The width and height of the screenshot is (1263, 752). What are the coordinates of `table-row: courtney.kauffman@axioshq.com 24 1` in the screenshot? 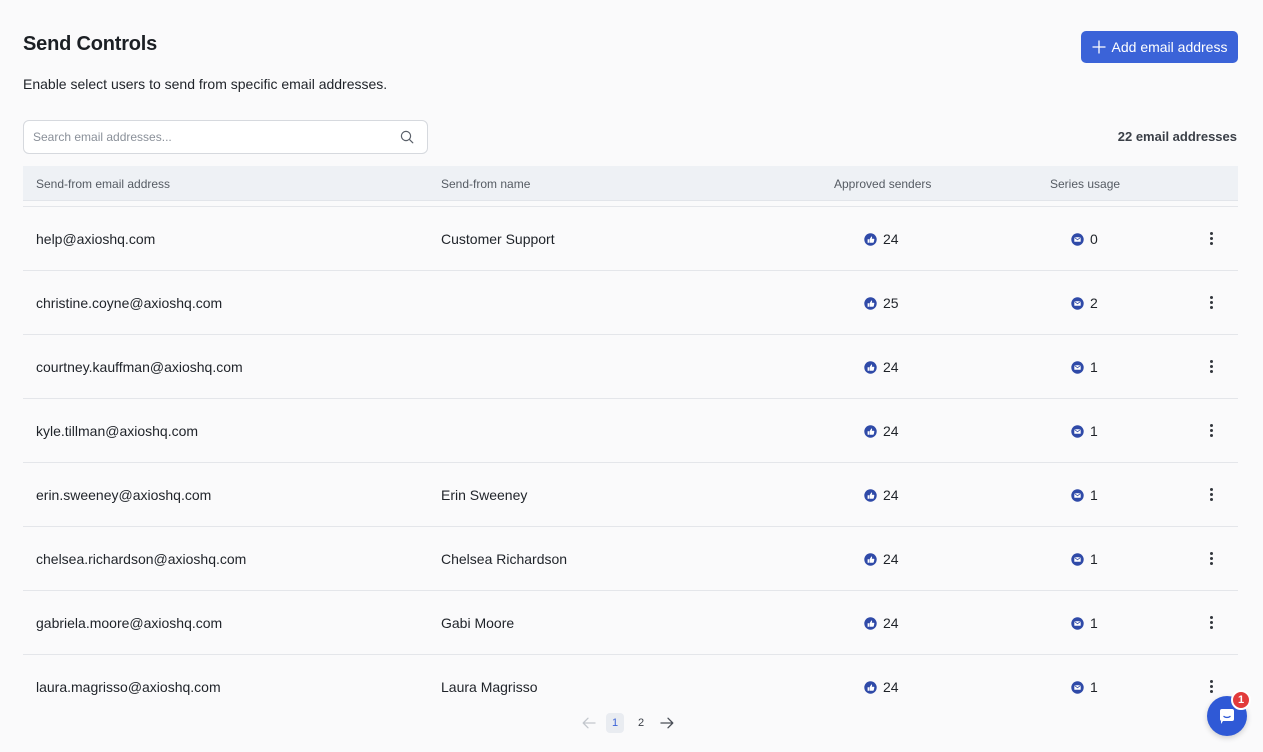 It's located at (630, 366).